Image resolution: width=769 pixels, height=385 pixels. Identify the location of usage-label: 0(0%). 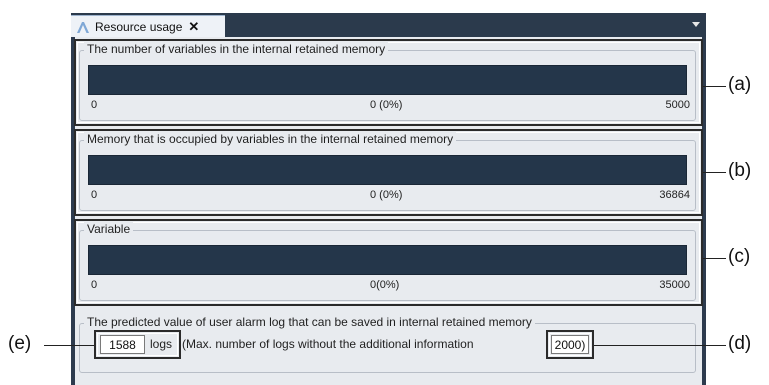
(385, 285).